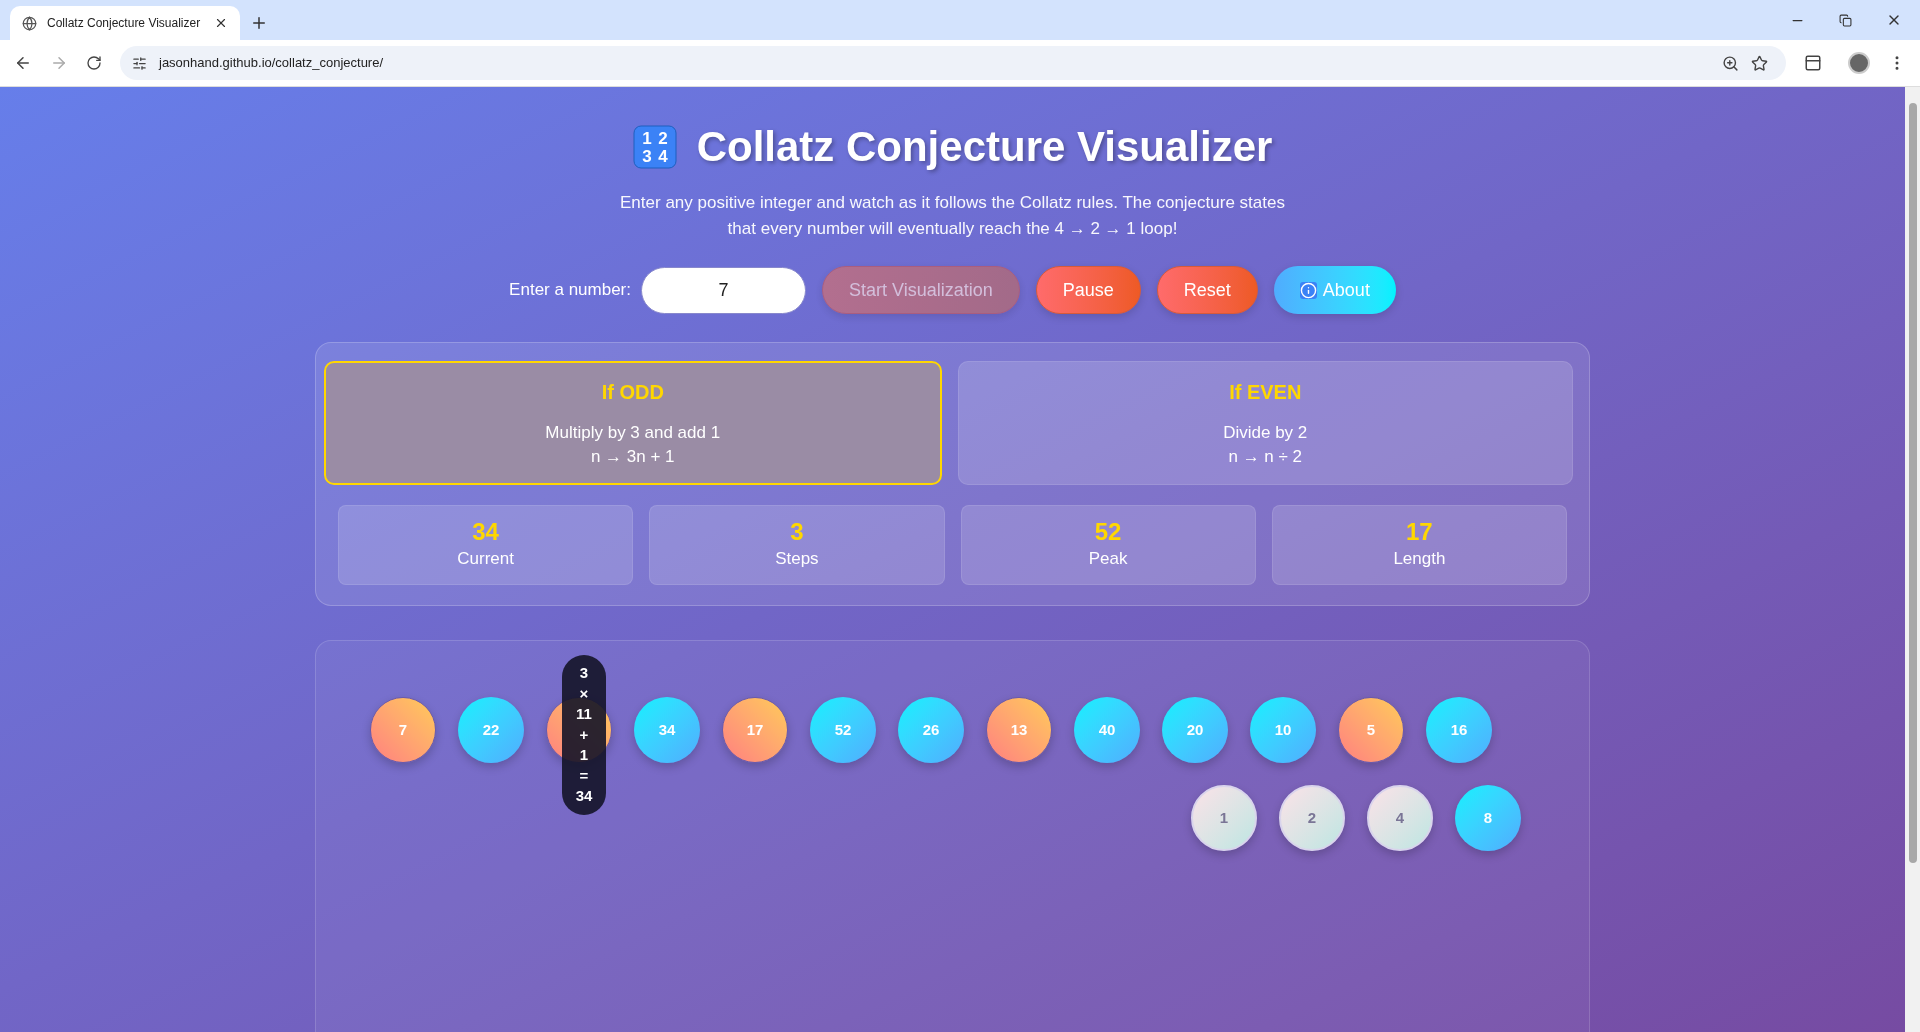  I want to click on profile-avatar, so click(1859, 63).